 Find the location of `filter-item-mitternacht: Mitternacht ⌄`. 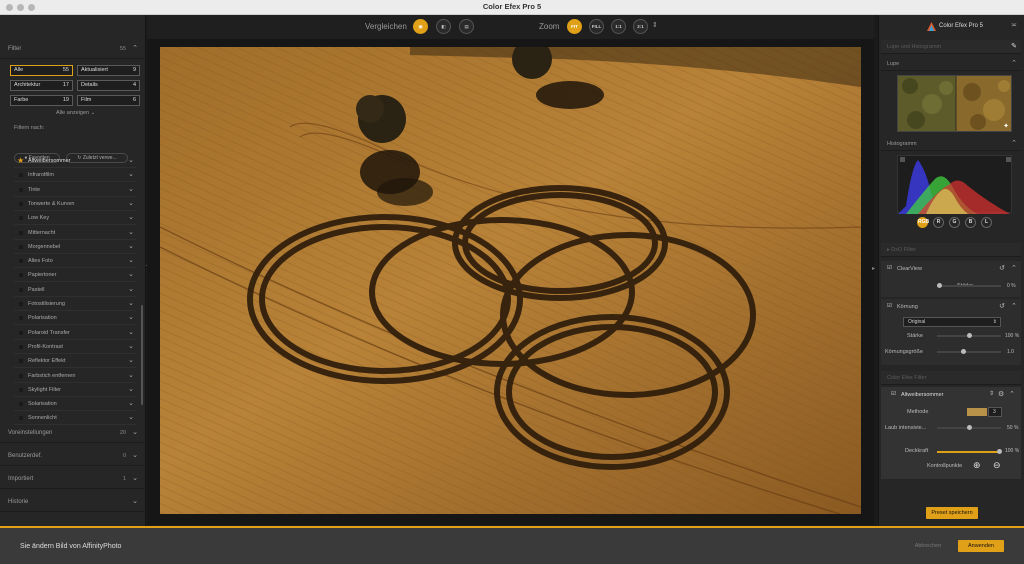

filter-item-mitternacht: Mitternacht ⌄ is located at coordinates (75, 233).